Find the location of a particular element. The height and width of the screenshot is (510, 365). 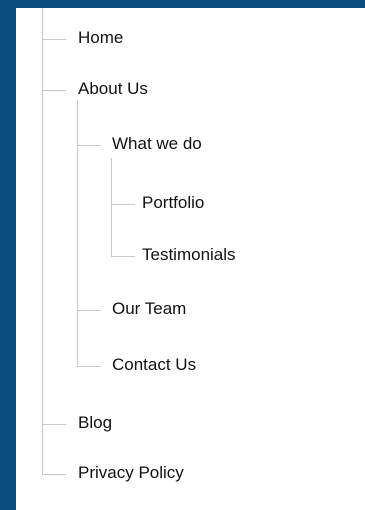

tree-line-privacy-policy is located at coordinates (54, 474).